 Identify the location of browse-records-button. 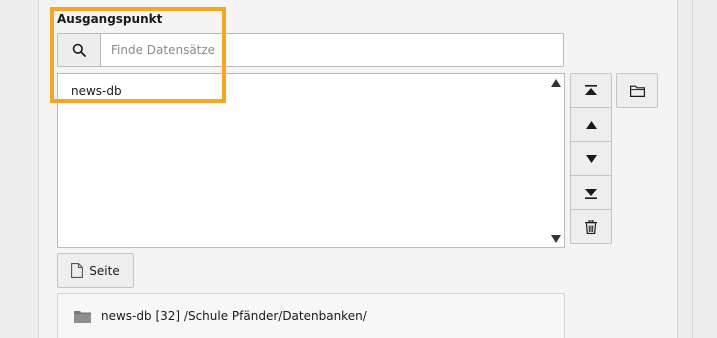
(637, 90).